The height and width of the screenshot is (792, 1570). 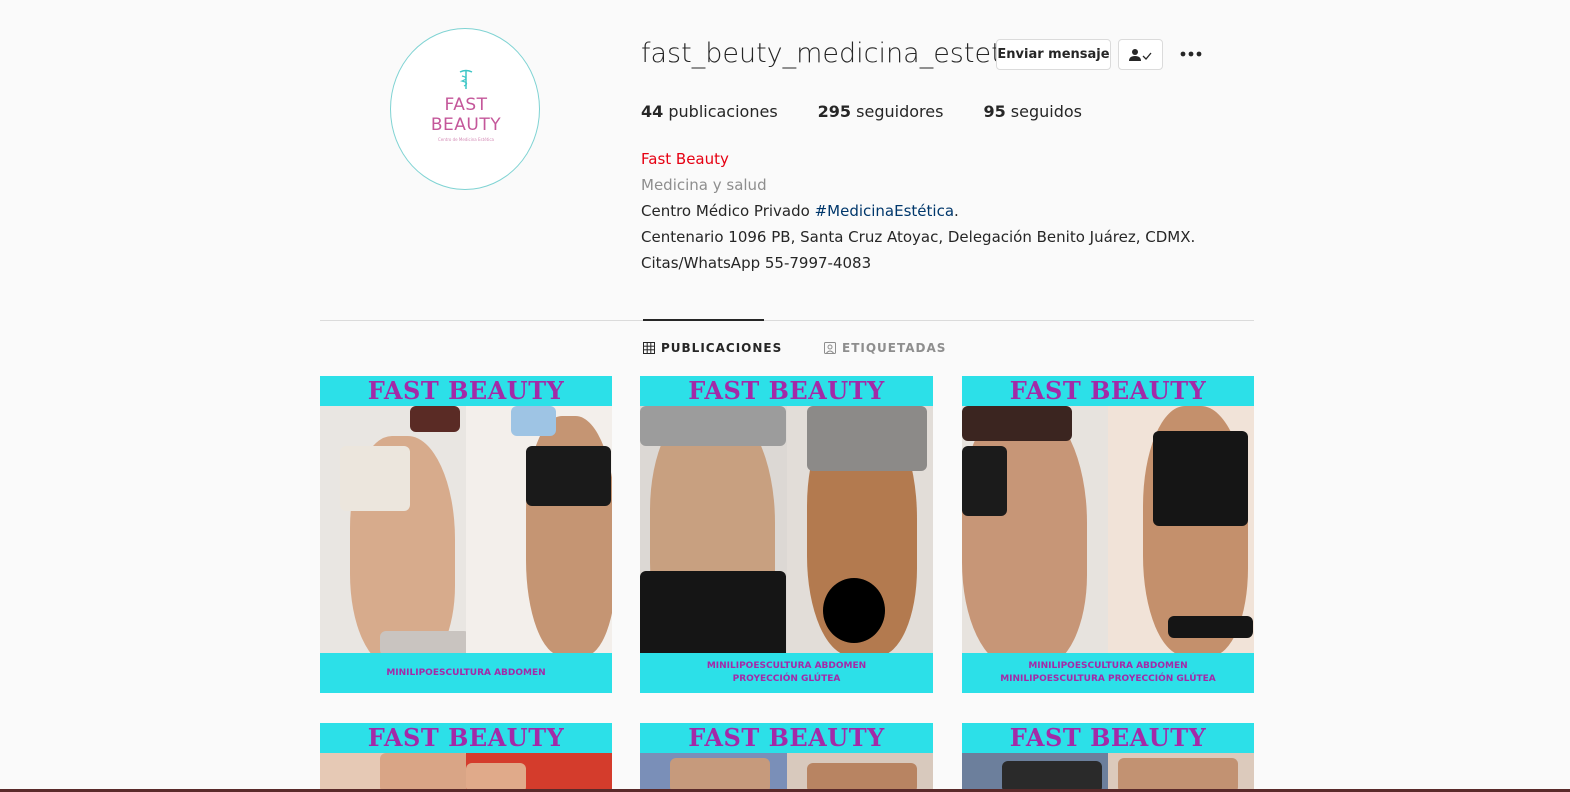 I want to click on bio-category: Medicina y salud, so click(x=704, y=185).